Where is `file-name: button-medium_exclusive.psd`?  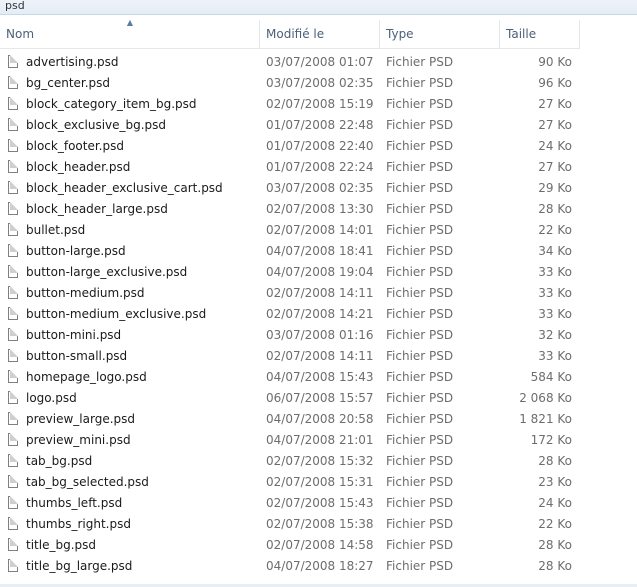 file-name: button-medium_exclusive.psd is located at coordinates (116, 314).